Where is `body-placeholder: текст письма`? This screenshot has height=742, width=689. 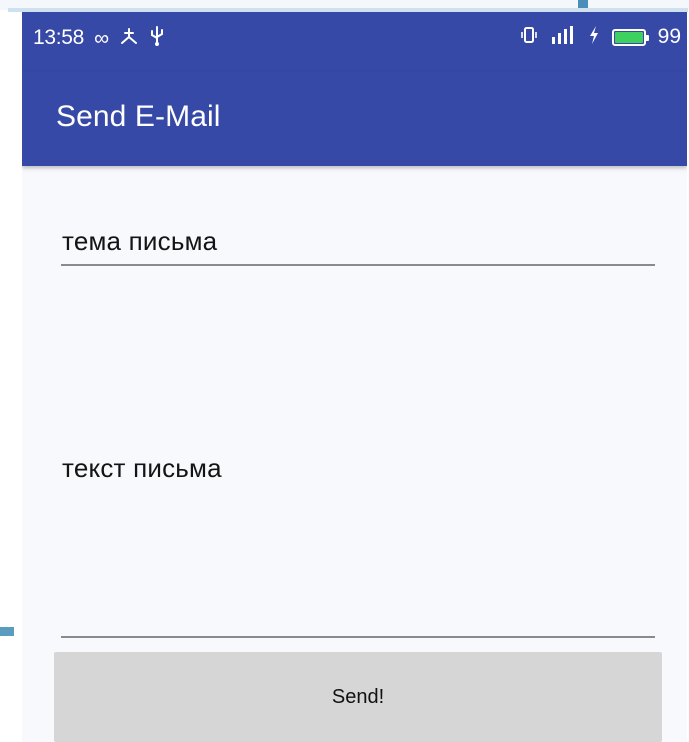
body-placeholder: текст письма is located at coordinates (142, 468).